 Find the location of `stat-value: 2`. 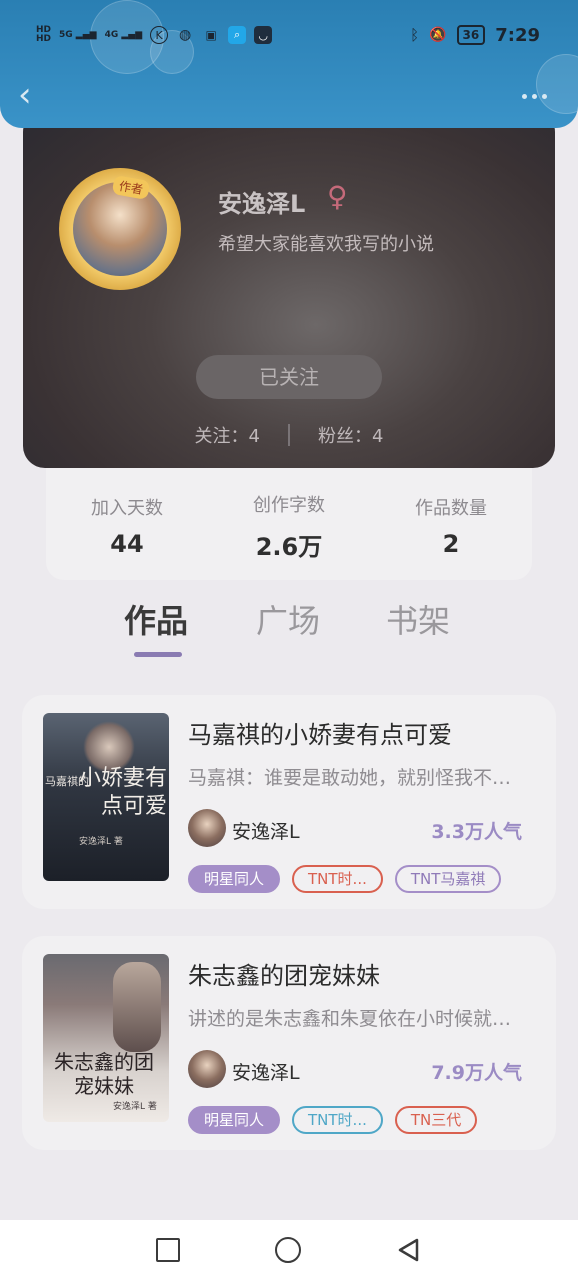

stat-value: 2 is located at coordinates (451, 544).